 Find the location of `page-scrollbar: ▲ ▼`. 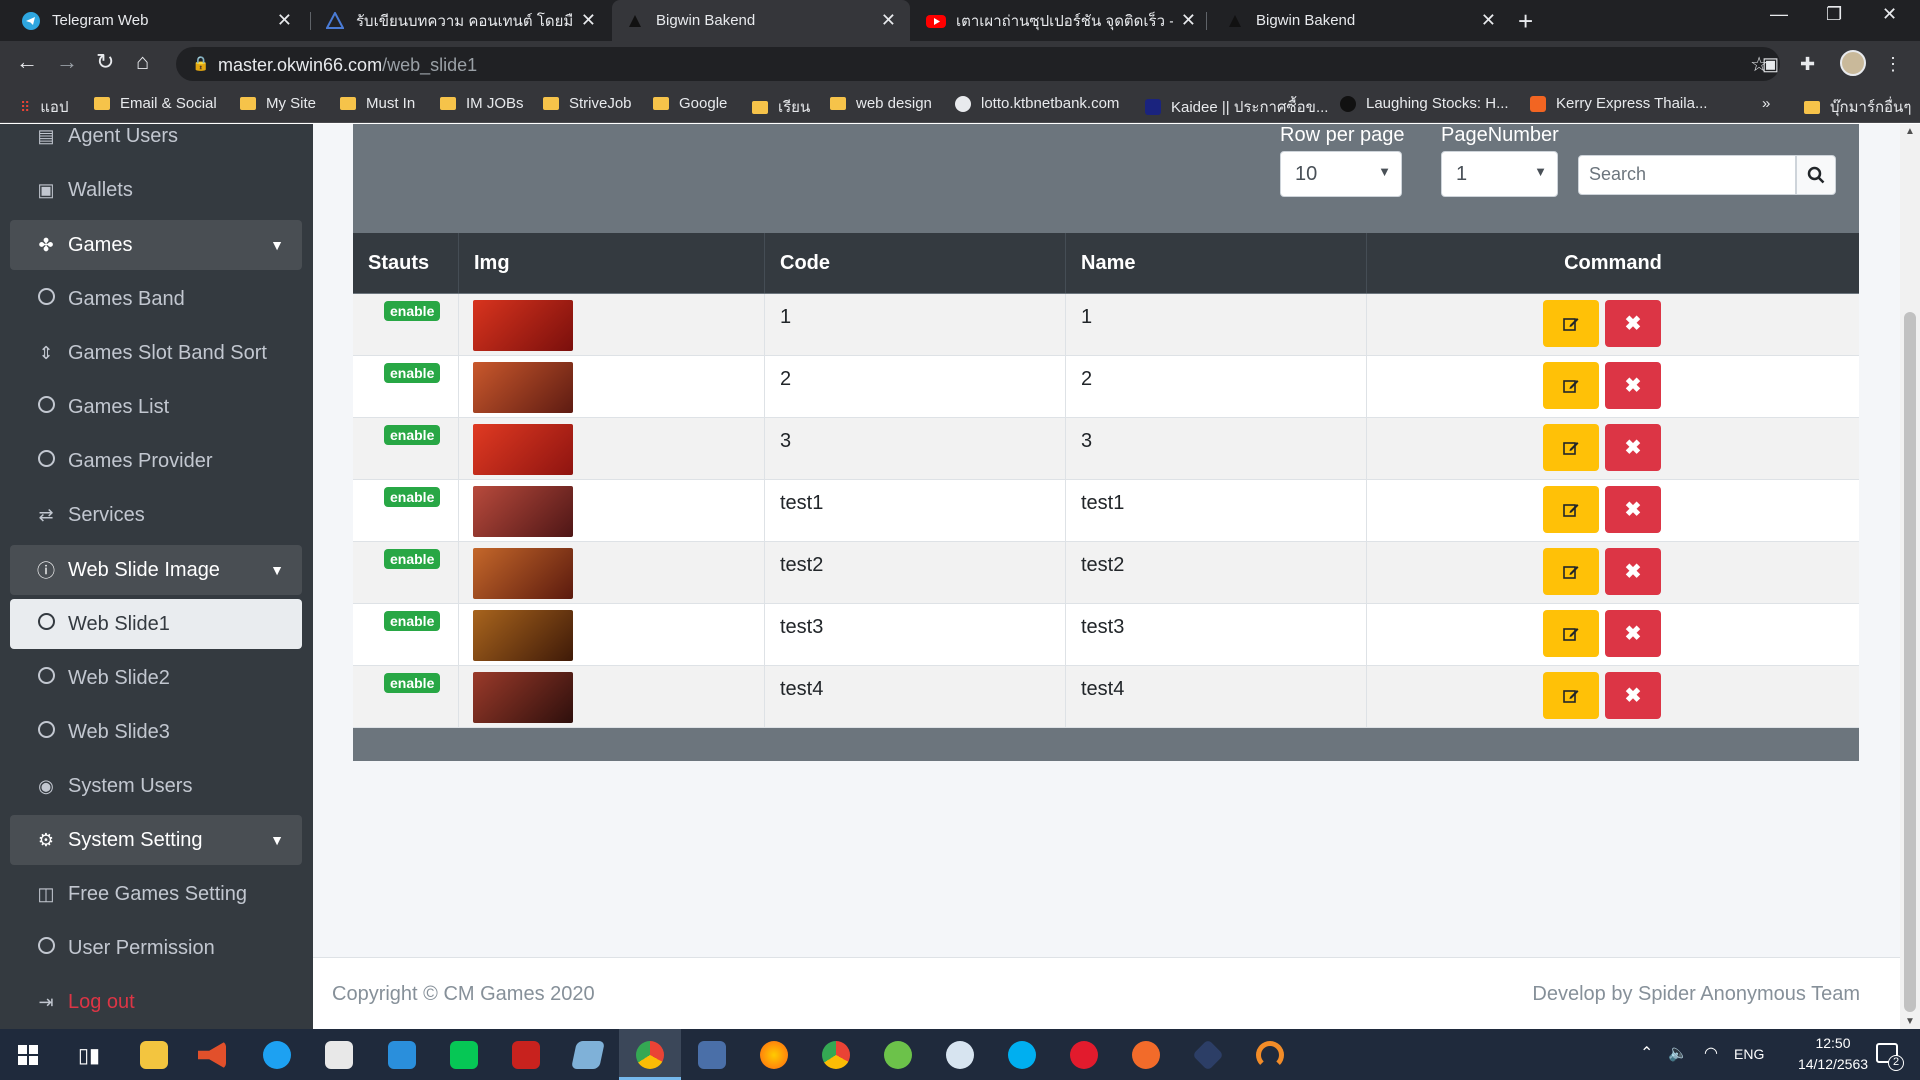

page-scrollbar: ▲ ▼ is located at coordinates (1910, 576).